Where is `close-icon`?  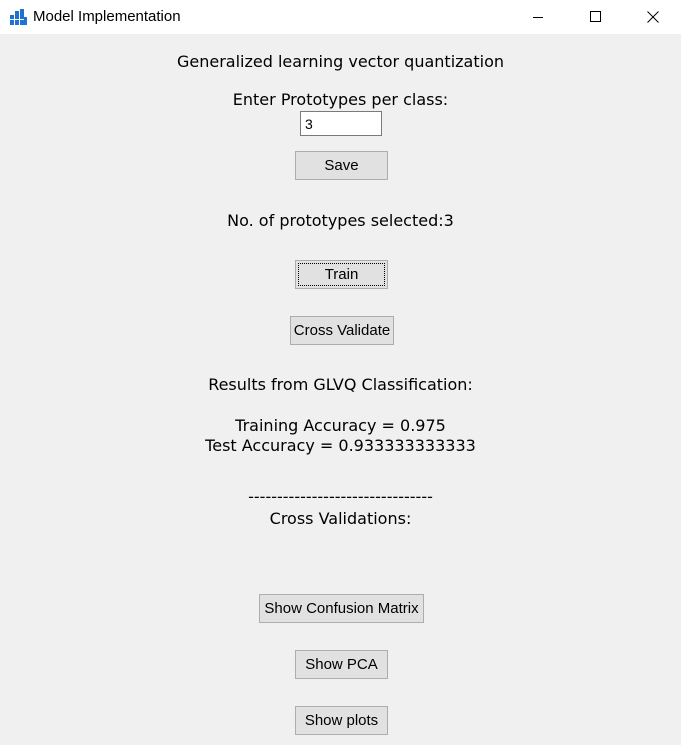
close-icon is located at coordinates (653, 17).